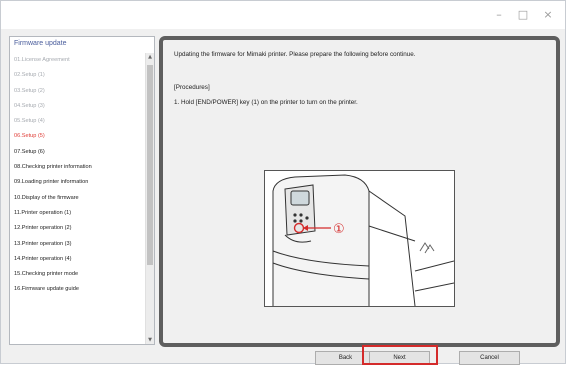  I want to click on procedures-heading: [Procedures], so click(192, 87).